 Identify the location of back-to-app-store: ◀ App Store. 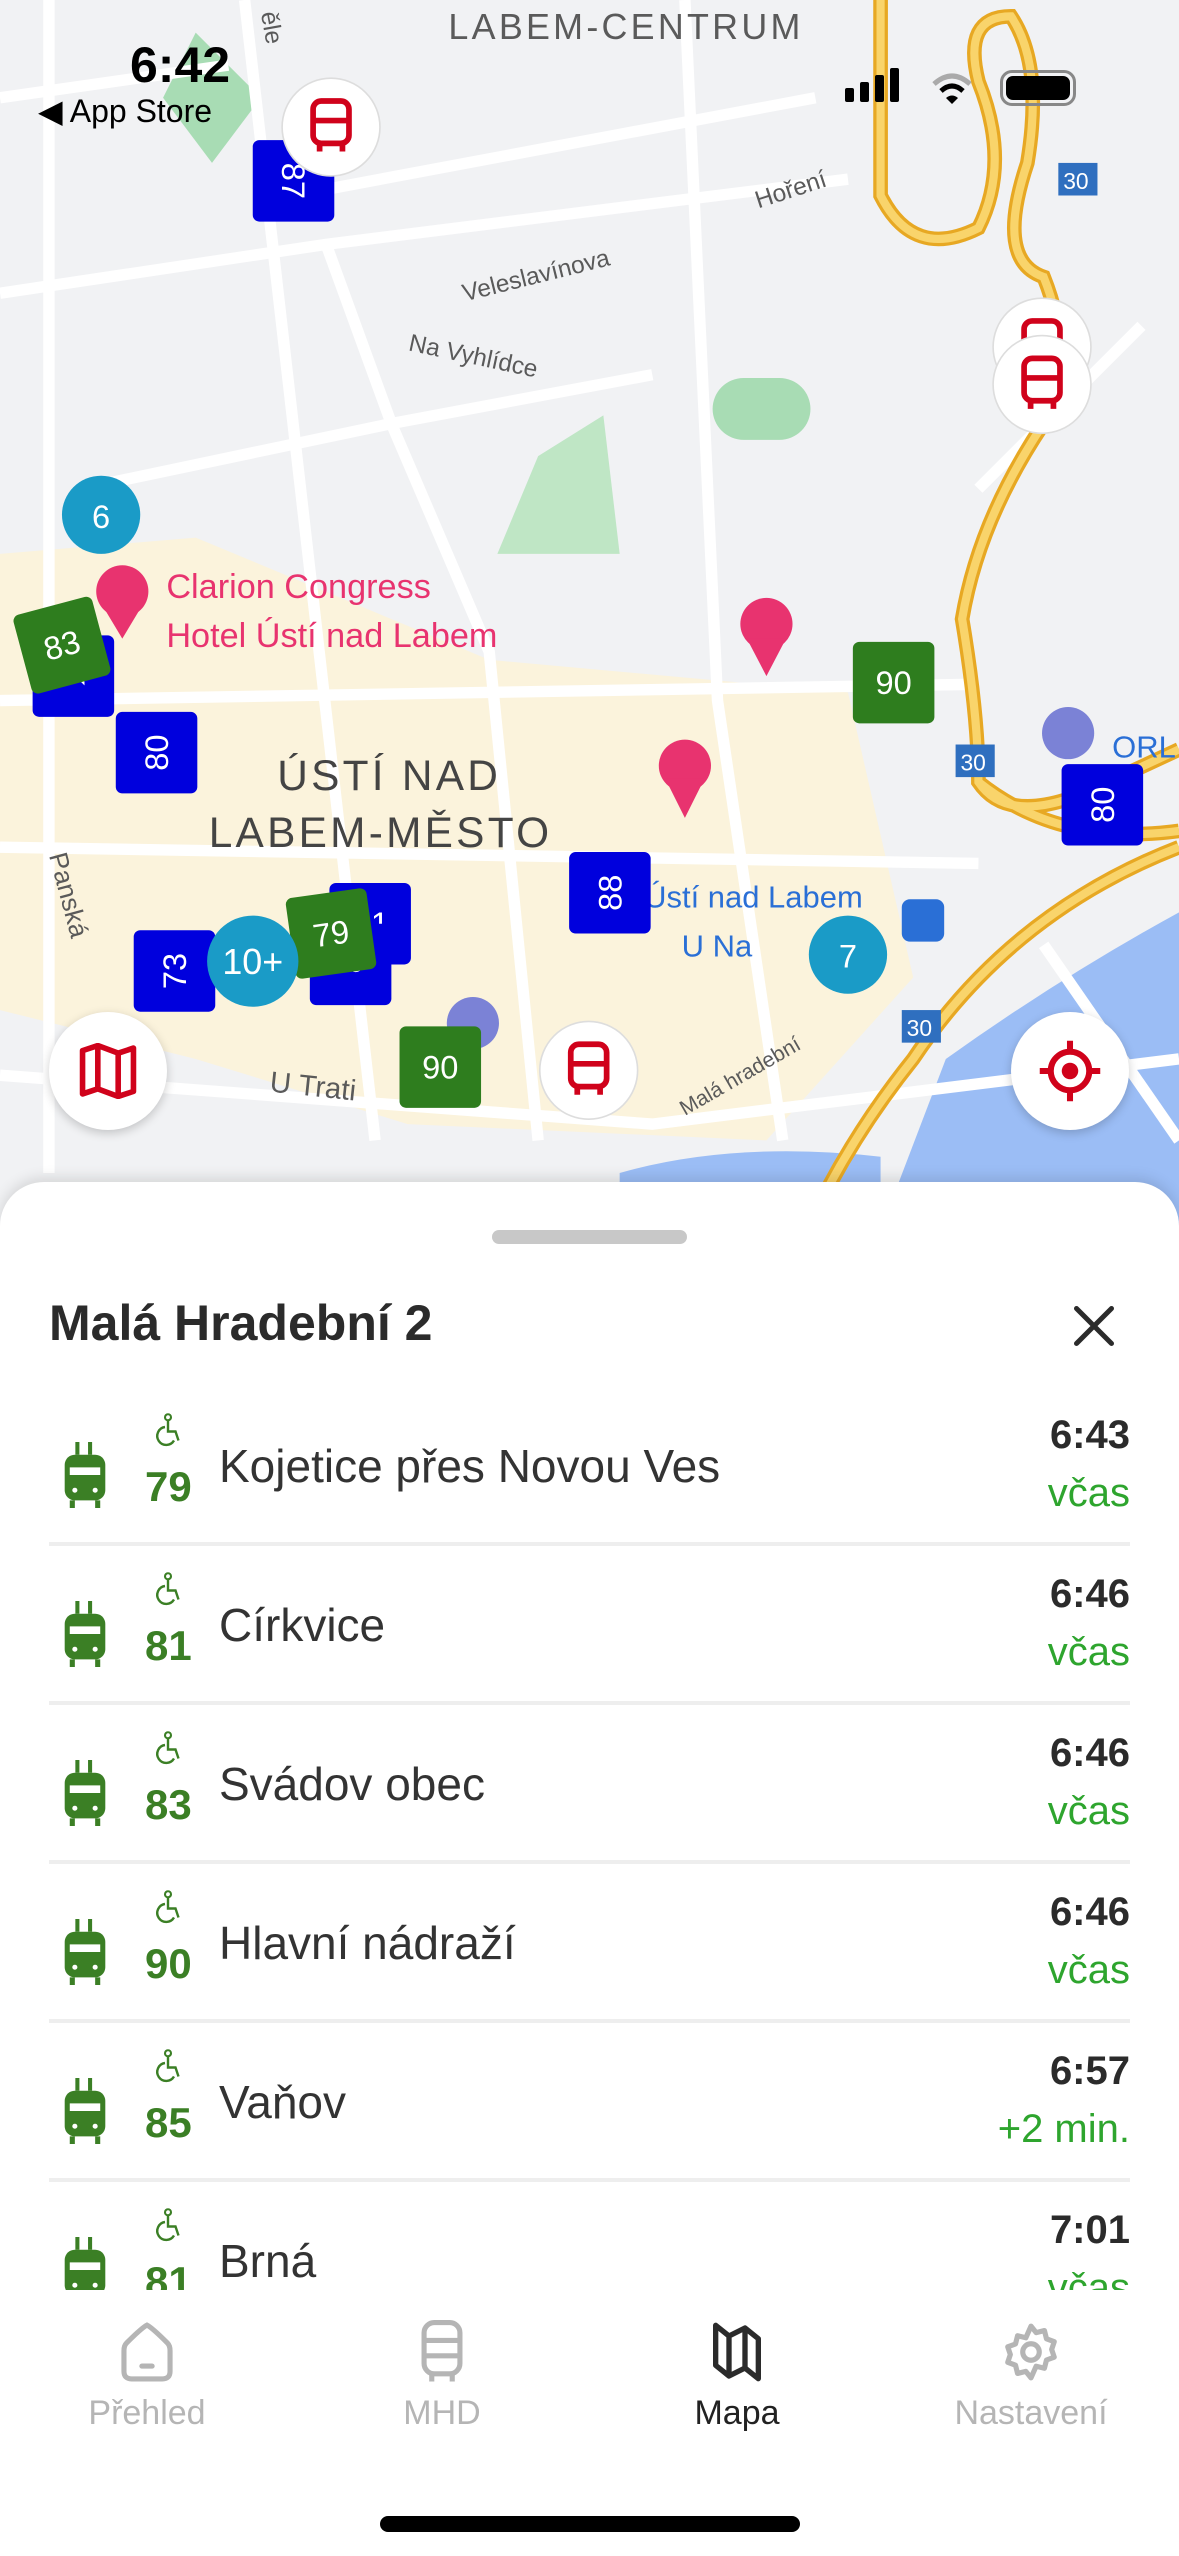
(125, 111).